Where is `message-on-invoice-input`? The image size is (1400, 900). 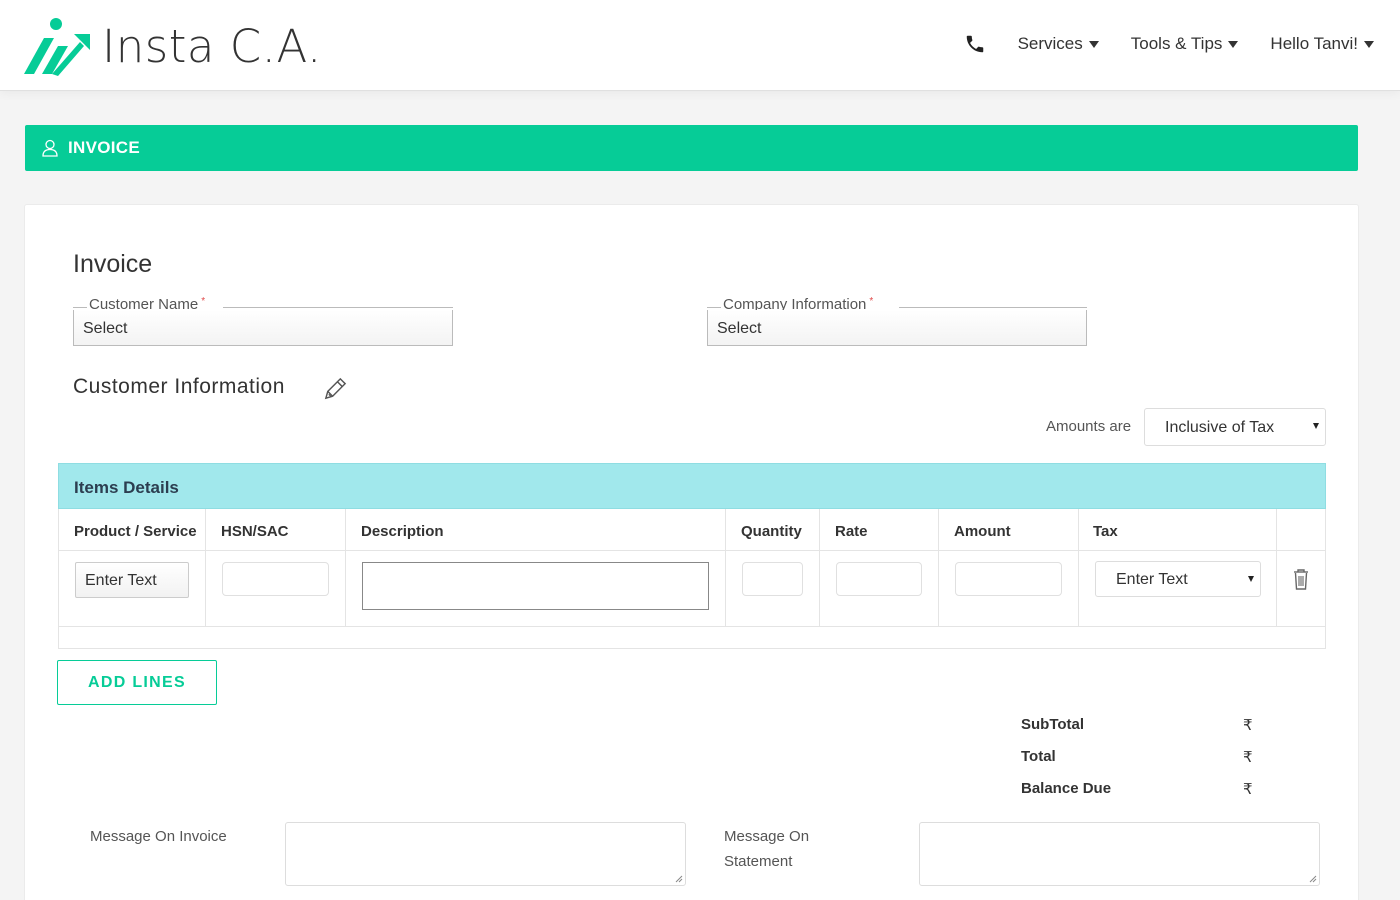
message-on-invoice-input is located at coordinates (485, 854).